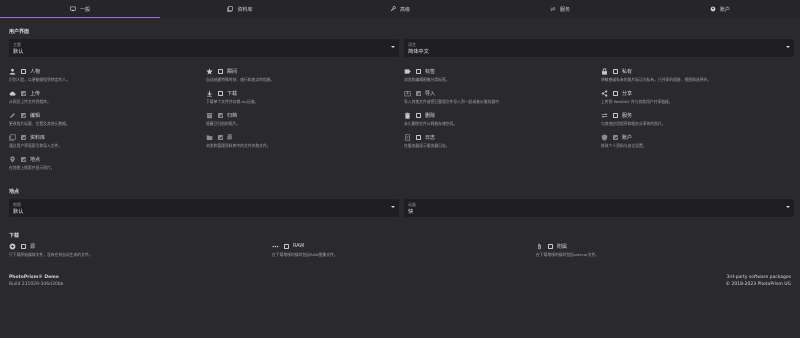 This screenshot has width=800, height=338. I want to click on option-description: 在下载堆栈时候时包括RAW图像文件。, so click(305, 254).